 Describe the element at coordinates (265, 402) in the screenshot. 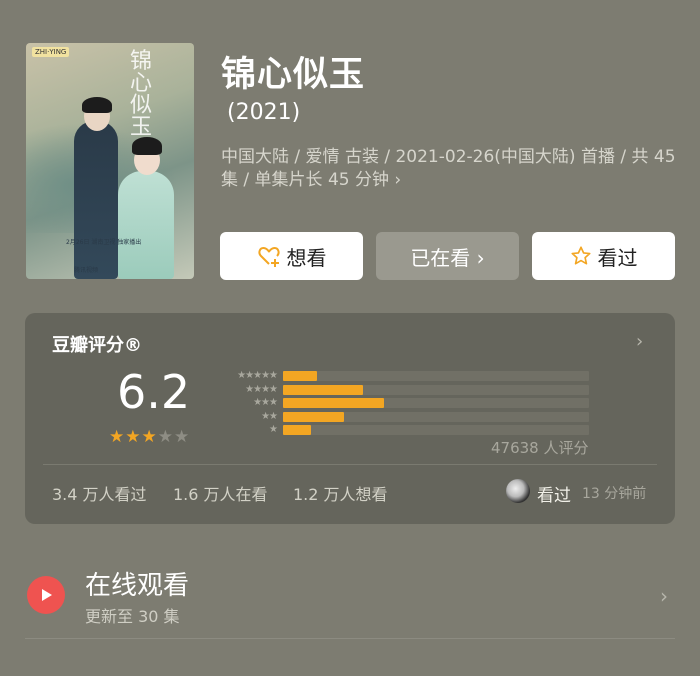

I see `distribution-stars: ★★★` at that location.